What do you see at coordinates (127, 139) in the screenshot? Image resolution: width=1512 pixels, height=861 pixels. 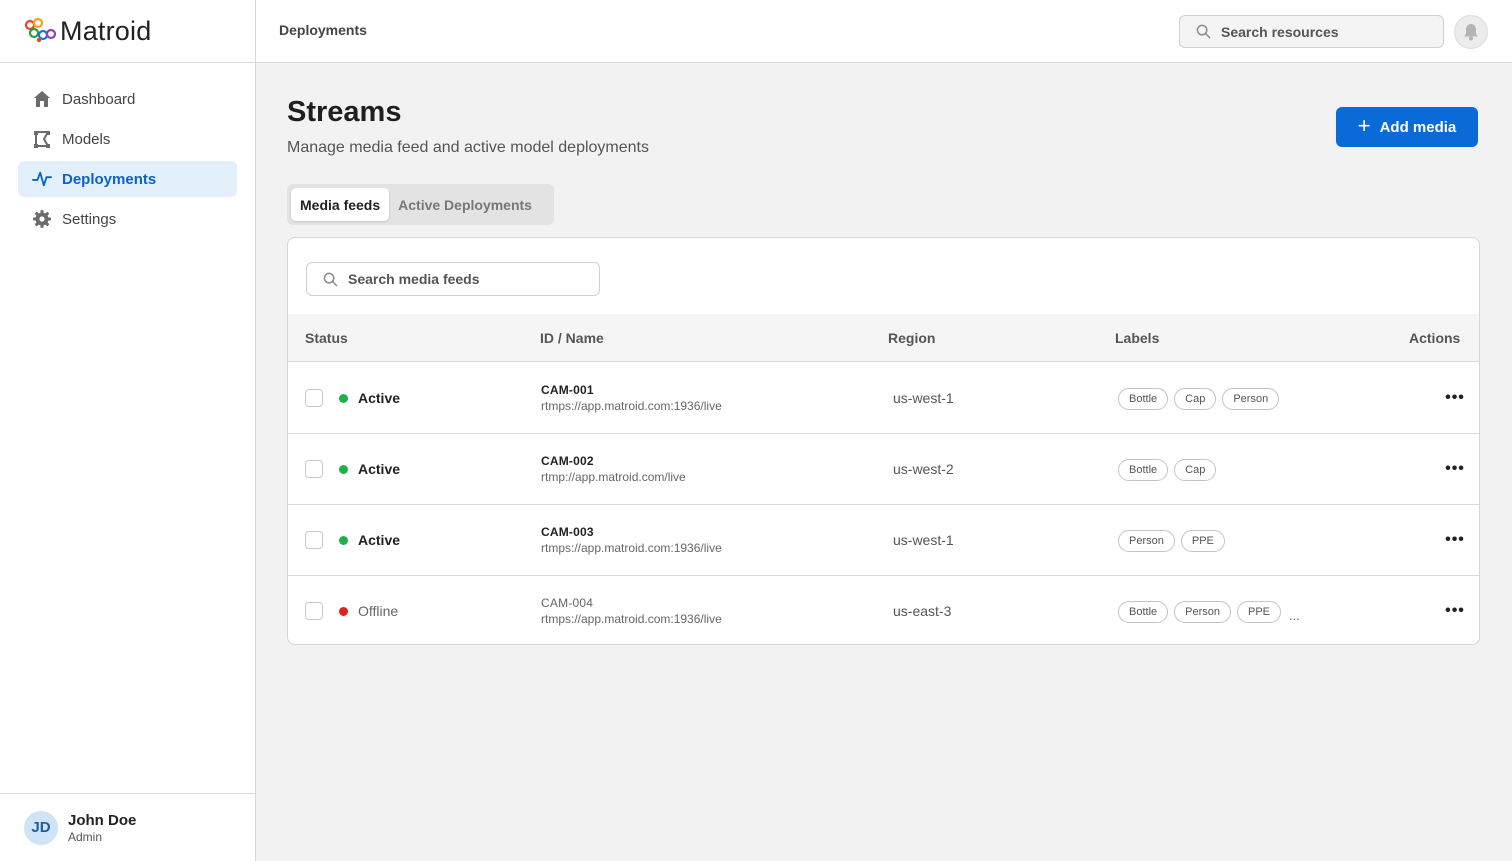 I see `sidebar-item-models: Models` at bounding box center [127, 139].